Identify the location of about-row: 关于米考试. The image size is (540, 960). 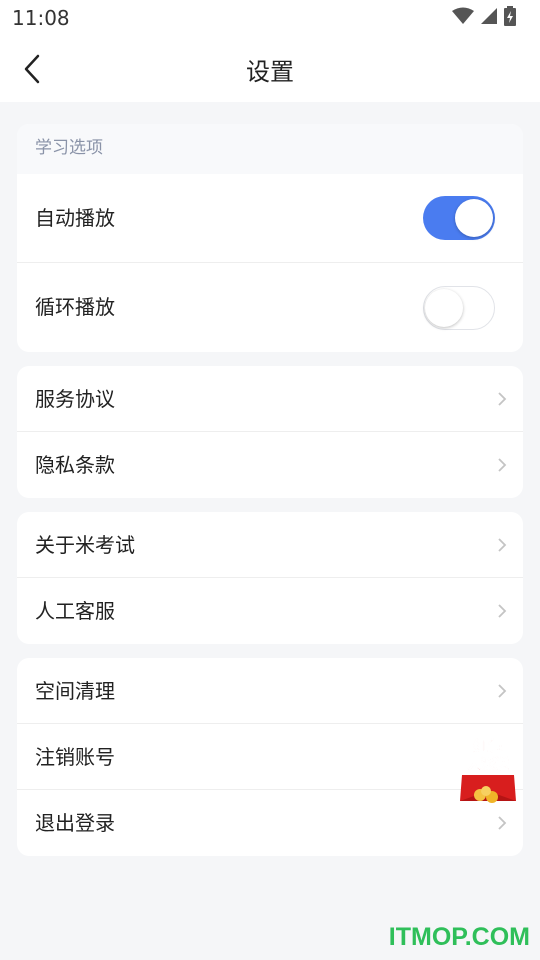
(270, 545).